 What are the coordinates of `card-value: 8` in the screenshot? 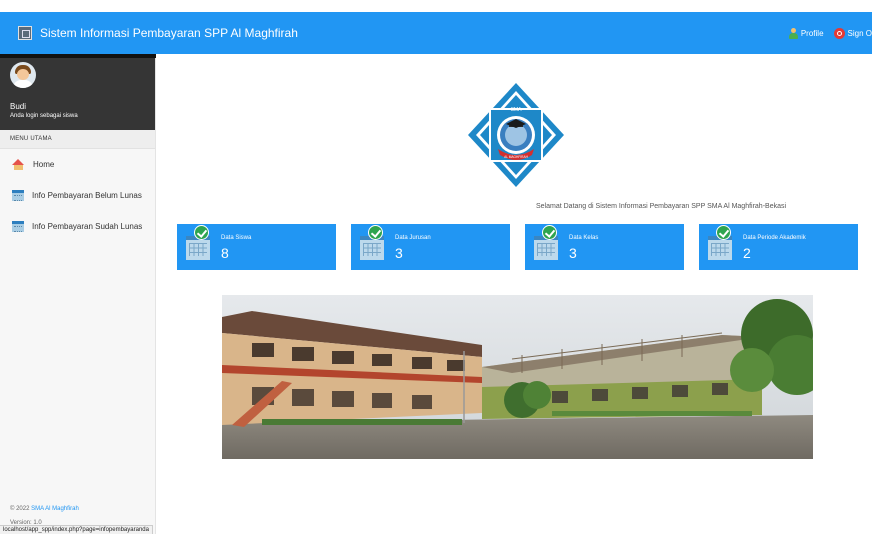 It's located at (225, 253).